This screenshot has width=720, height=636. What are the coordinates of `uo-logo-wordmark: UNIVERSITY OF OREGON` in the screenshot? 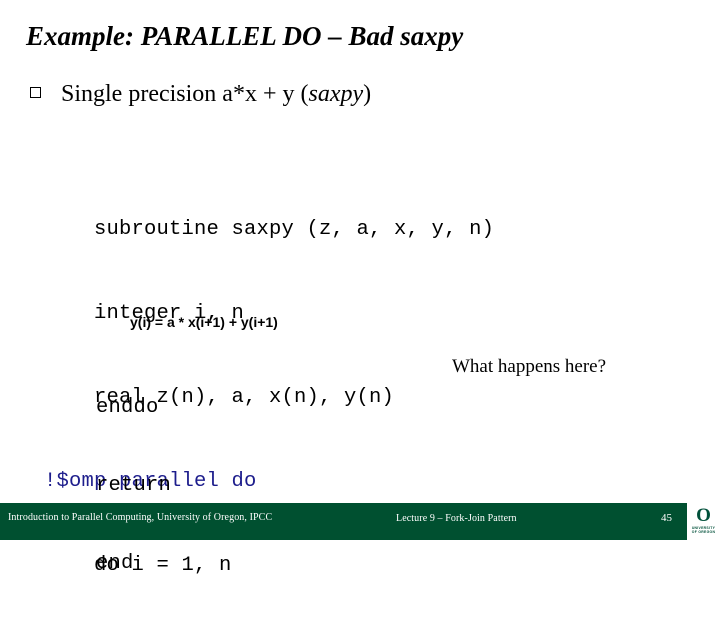 It's located at (703, 530).